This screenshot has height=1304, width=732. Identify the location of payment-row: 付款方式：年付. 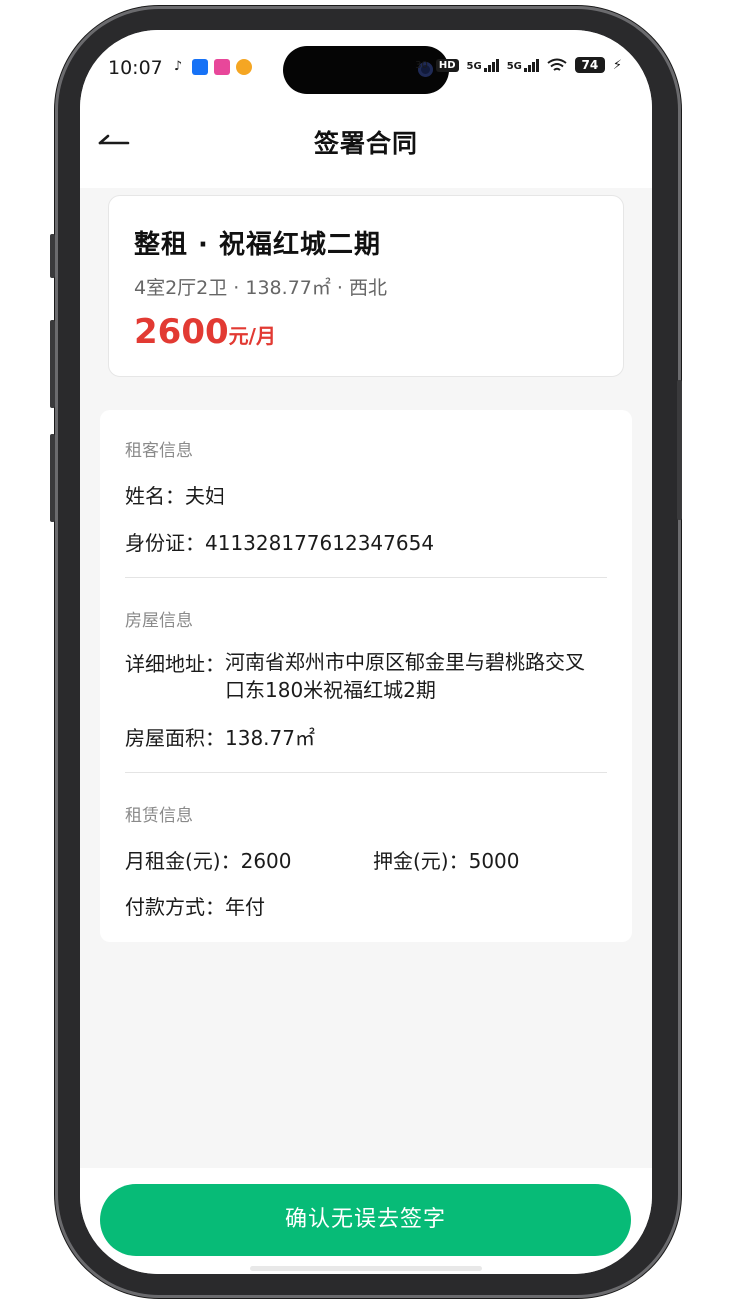
(195, 905).